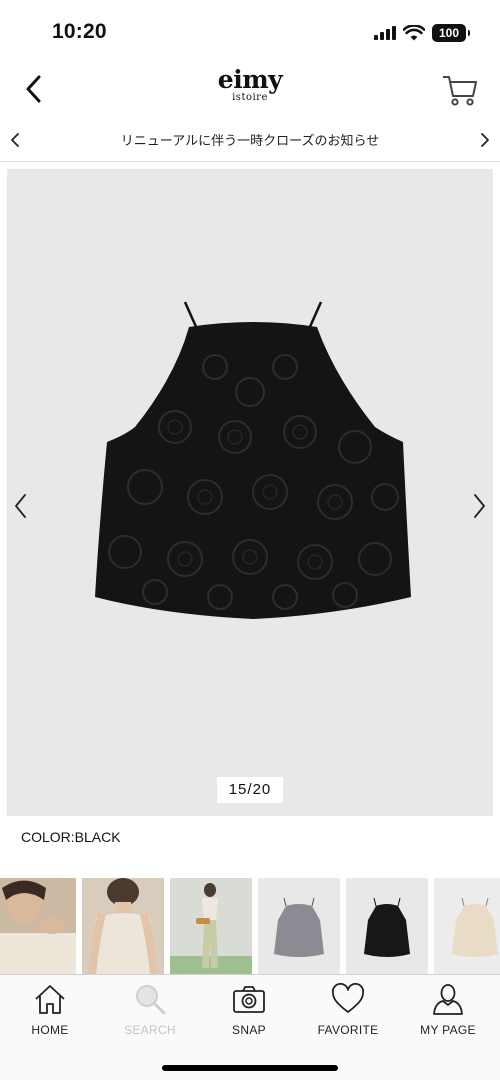 The image size is (500, 1080). Describe the element at coordinates (250, 1068) in the screenshot. I see `home-indicator` at that location.